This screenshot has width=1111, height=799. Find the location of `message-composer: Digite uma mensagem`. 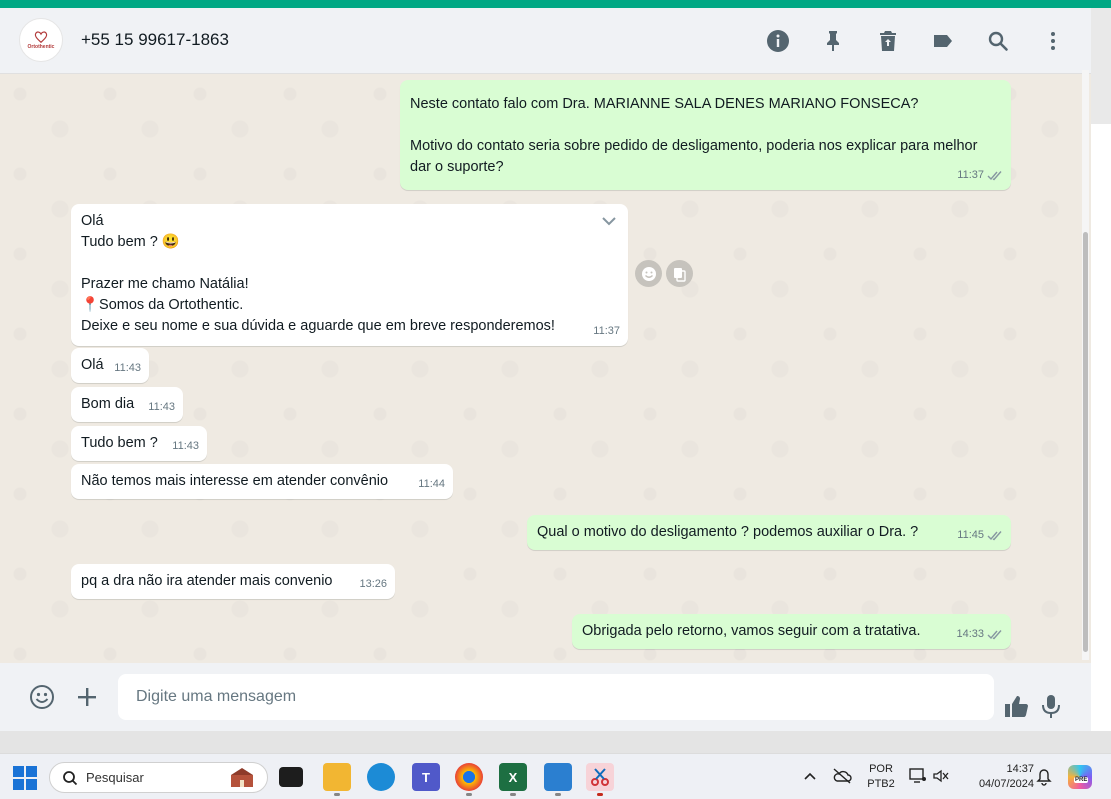

message-composer: Digite uma mensagem is located at coordinates (545, 697).